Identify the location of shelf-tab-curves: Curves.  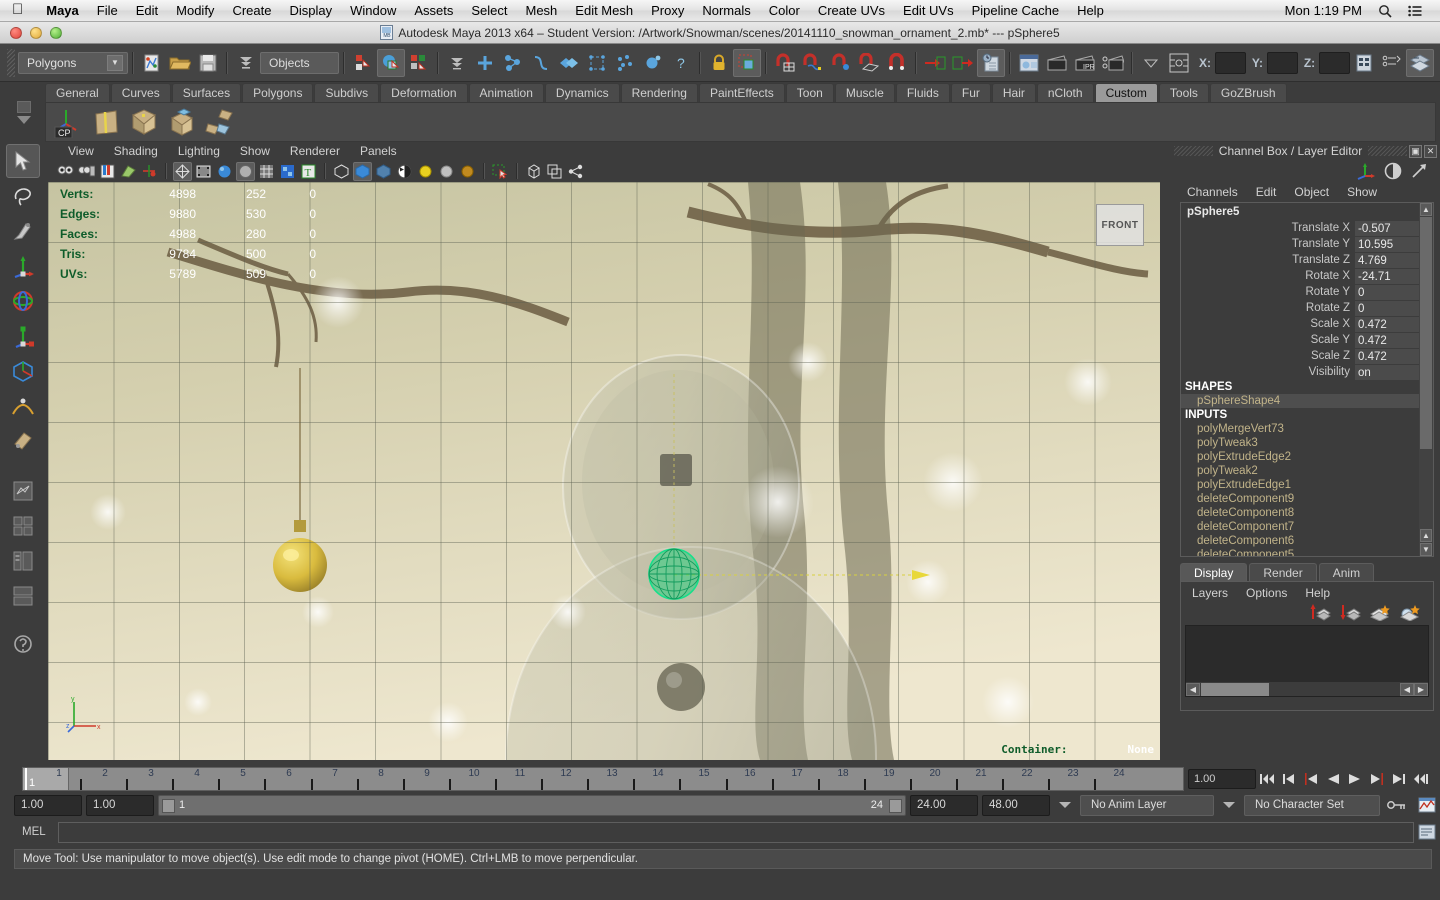
(140, 92).